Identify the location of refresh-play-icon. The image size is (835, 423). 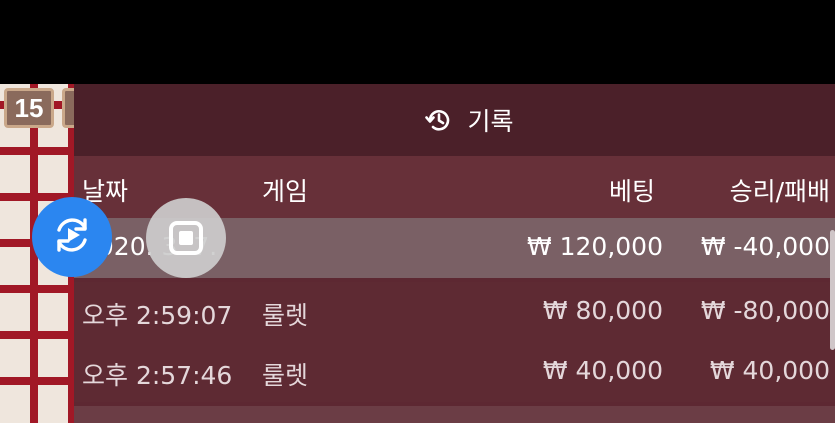
(72, 237).